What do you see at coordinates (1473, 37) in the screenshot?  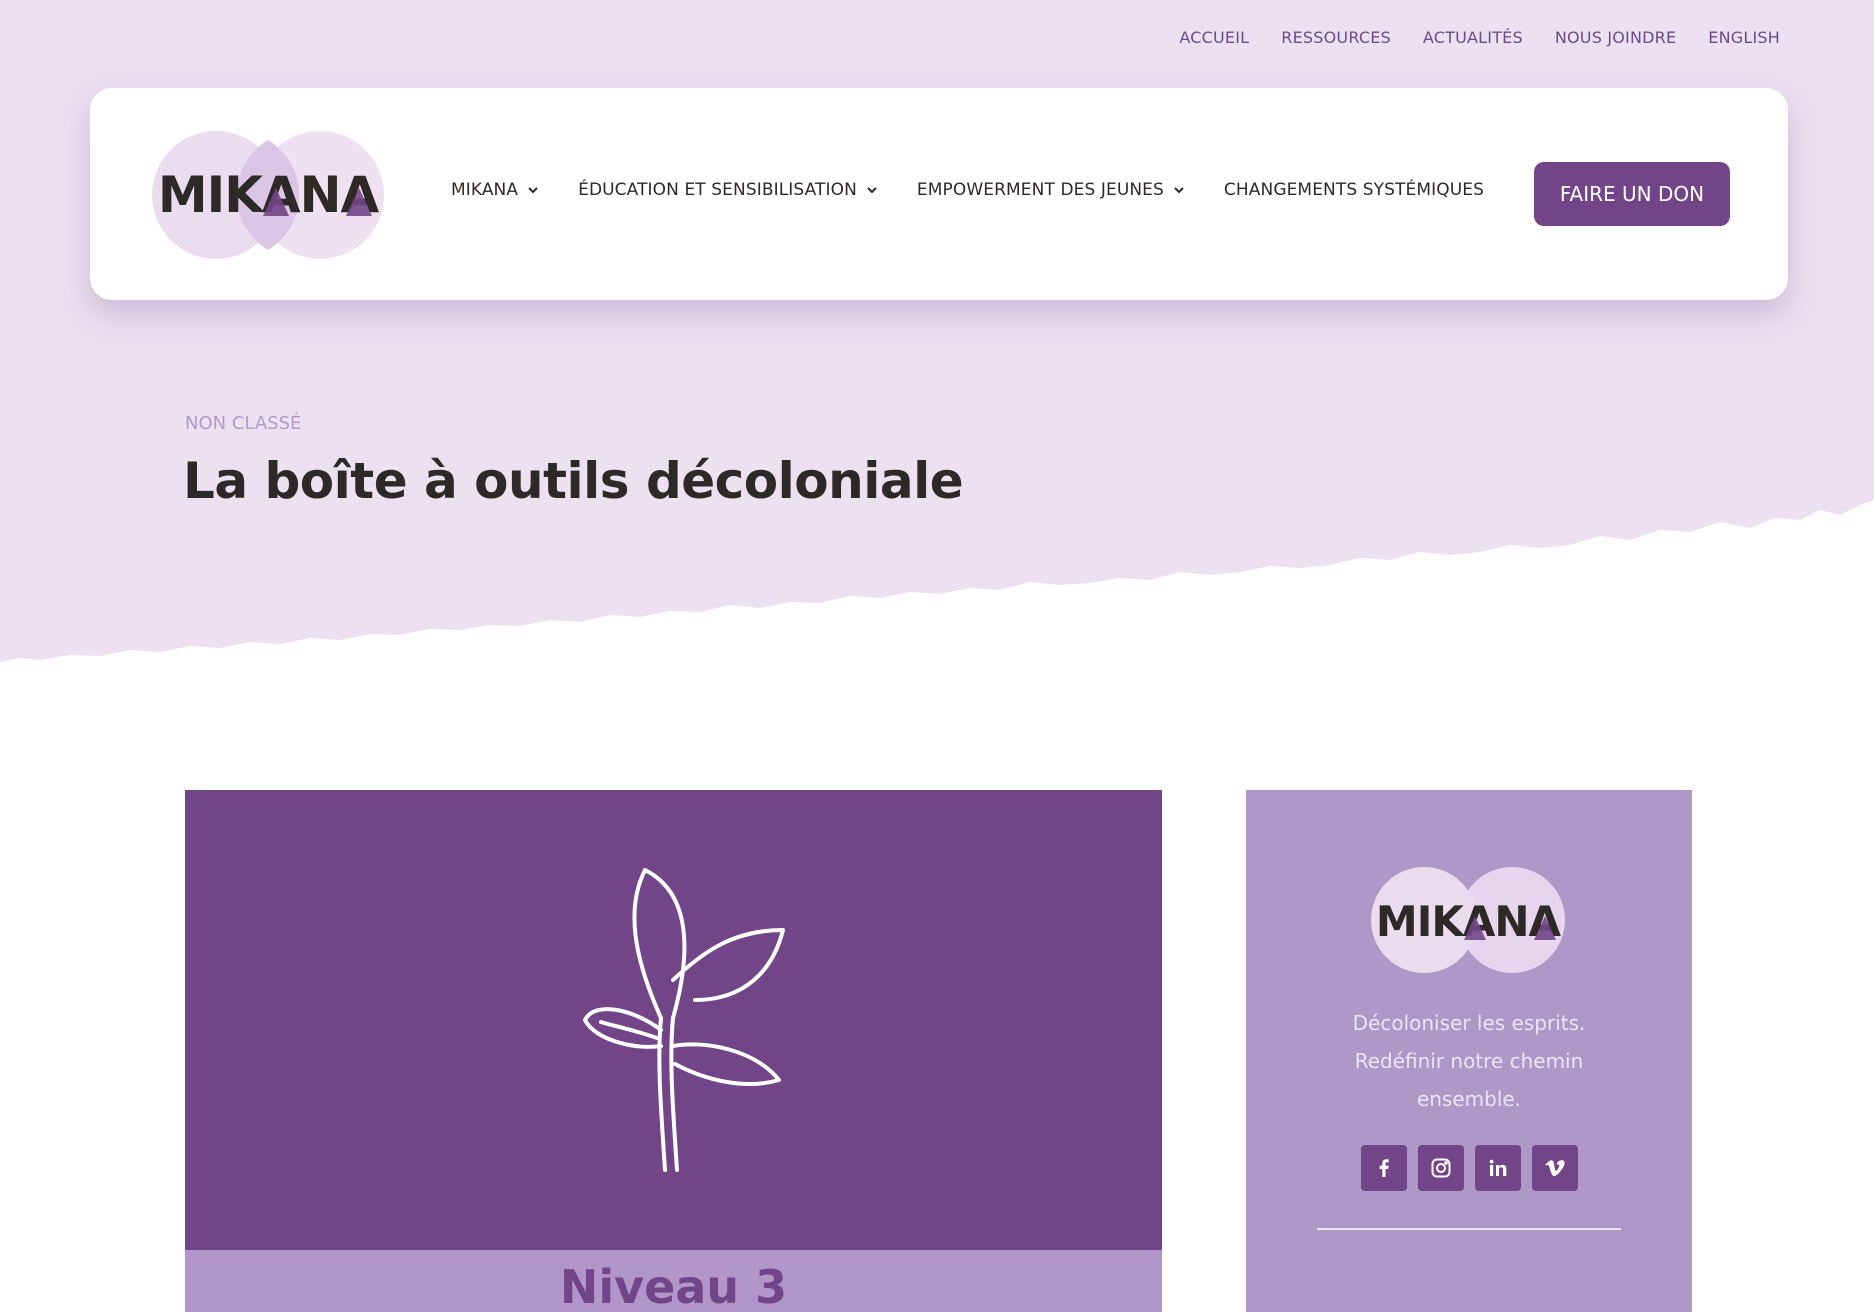 I see `top-nav-actualites: ACTUALITÉS` at bounding box center [1473, 37].